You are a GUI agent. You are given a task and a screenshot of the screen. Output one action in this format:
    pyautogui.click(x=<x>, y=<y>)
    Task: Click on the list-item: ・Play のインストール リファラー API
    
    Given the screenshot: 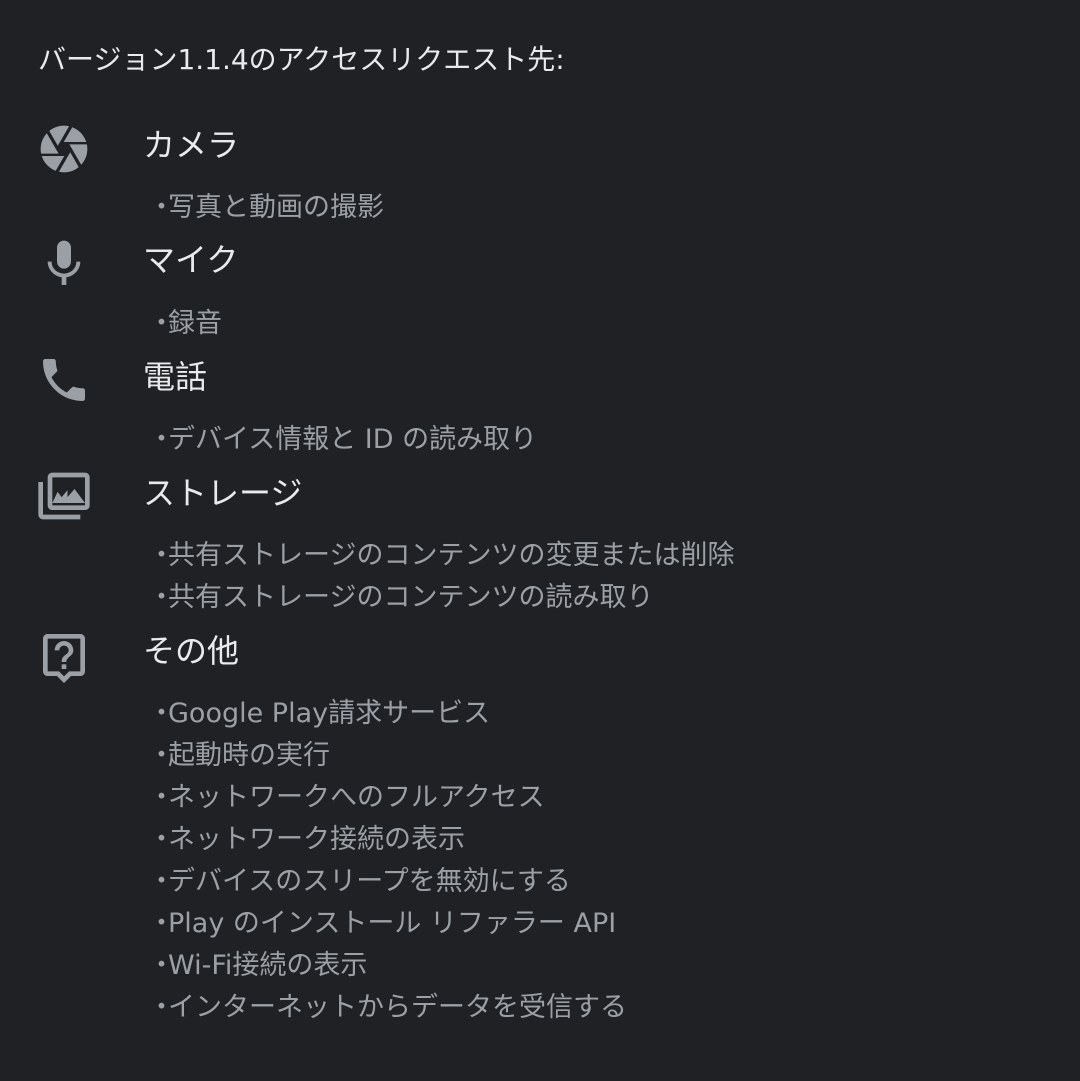 What is the action you would take?
    pyautogui.click(x=387, y=924)
    